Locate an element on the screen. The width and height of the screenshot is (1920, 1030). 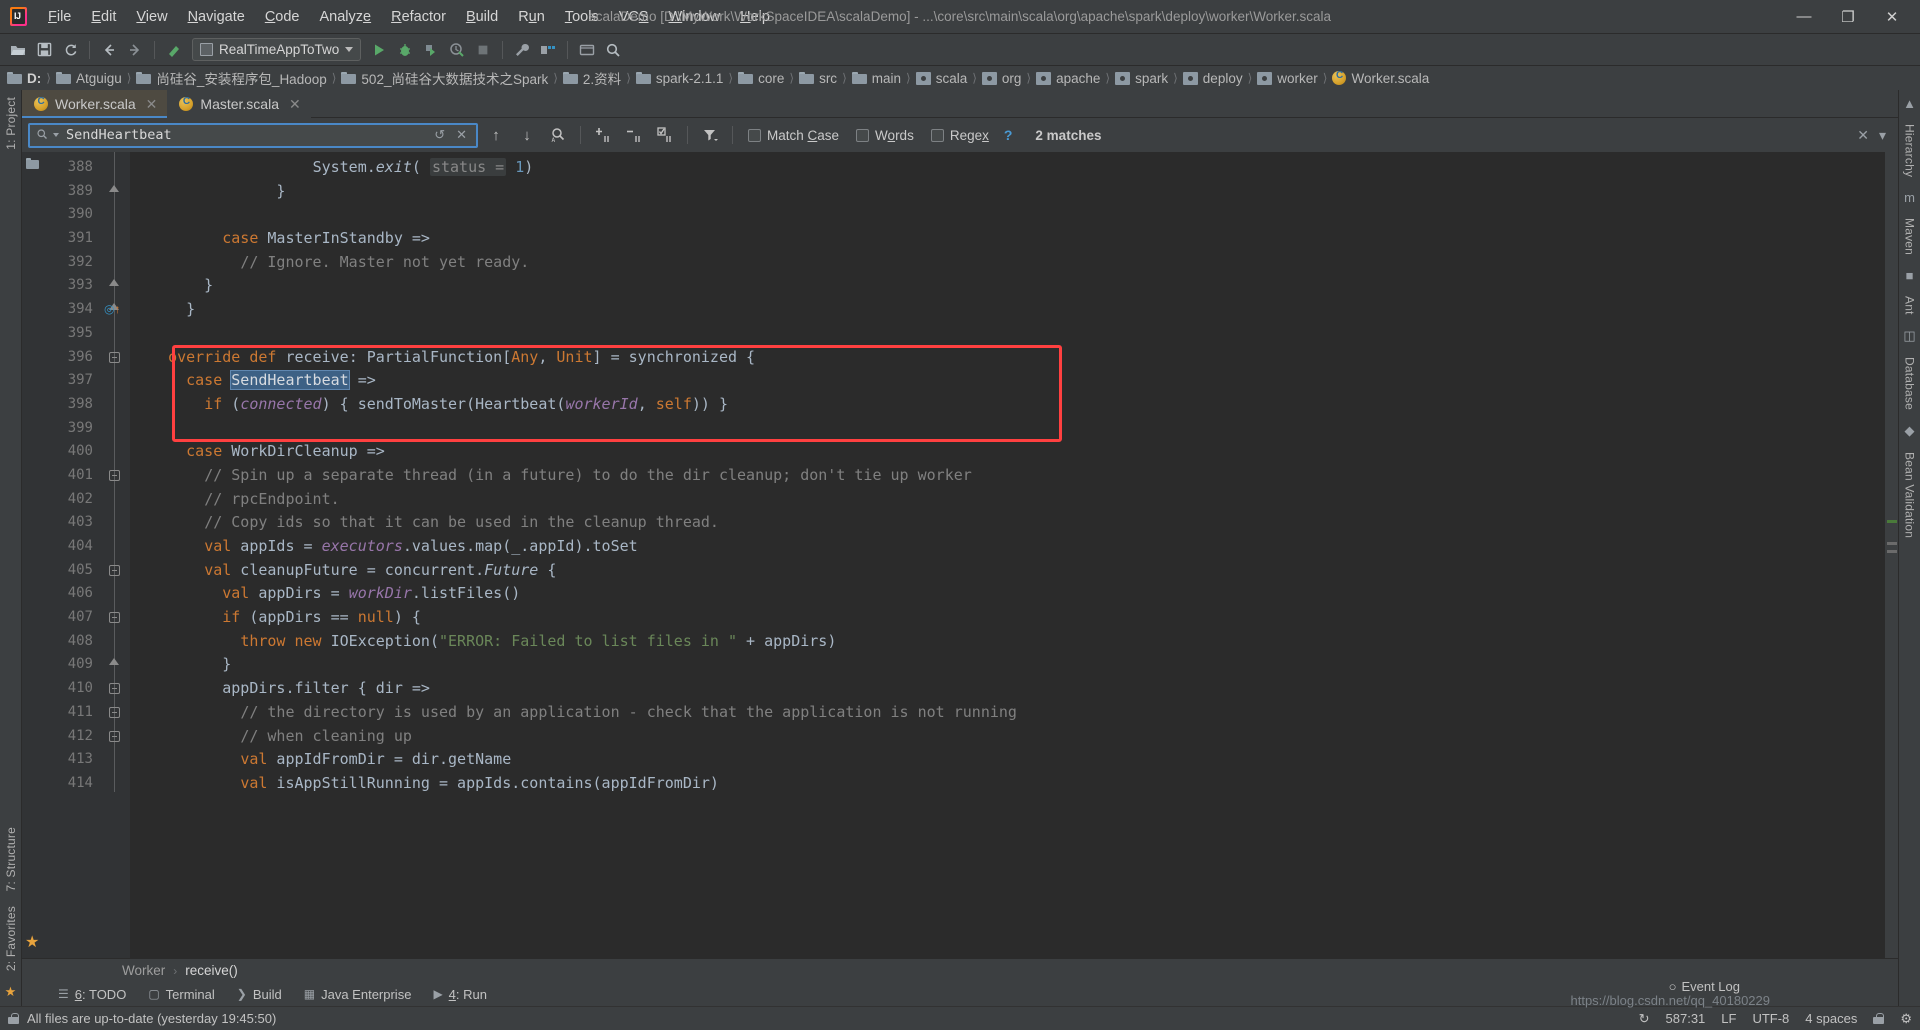
open-folder-icon is located at coordinates (18, 50).